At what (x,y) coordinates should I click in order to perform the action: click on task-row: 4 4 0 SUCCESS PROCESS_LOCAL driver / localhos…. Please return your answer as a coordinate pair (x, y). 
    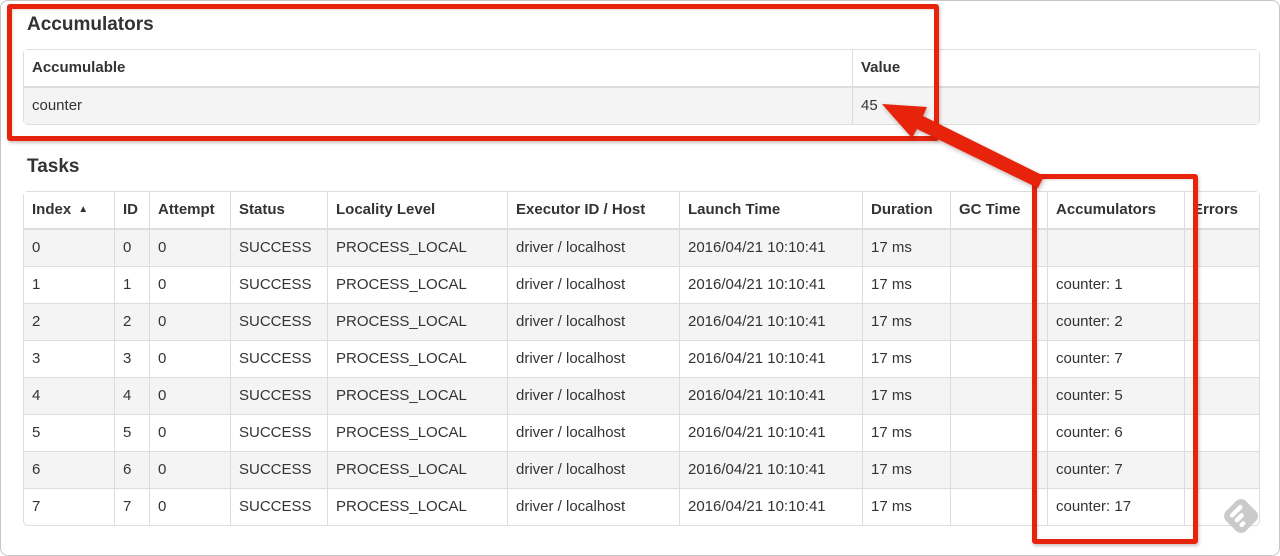
    Looking at the image, I should click on (641, 395).